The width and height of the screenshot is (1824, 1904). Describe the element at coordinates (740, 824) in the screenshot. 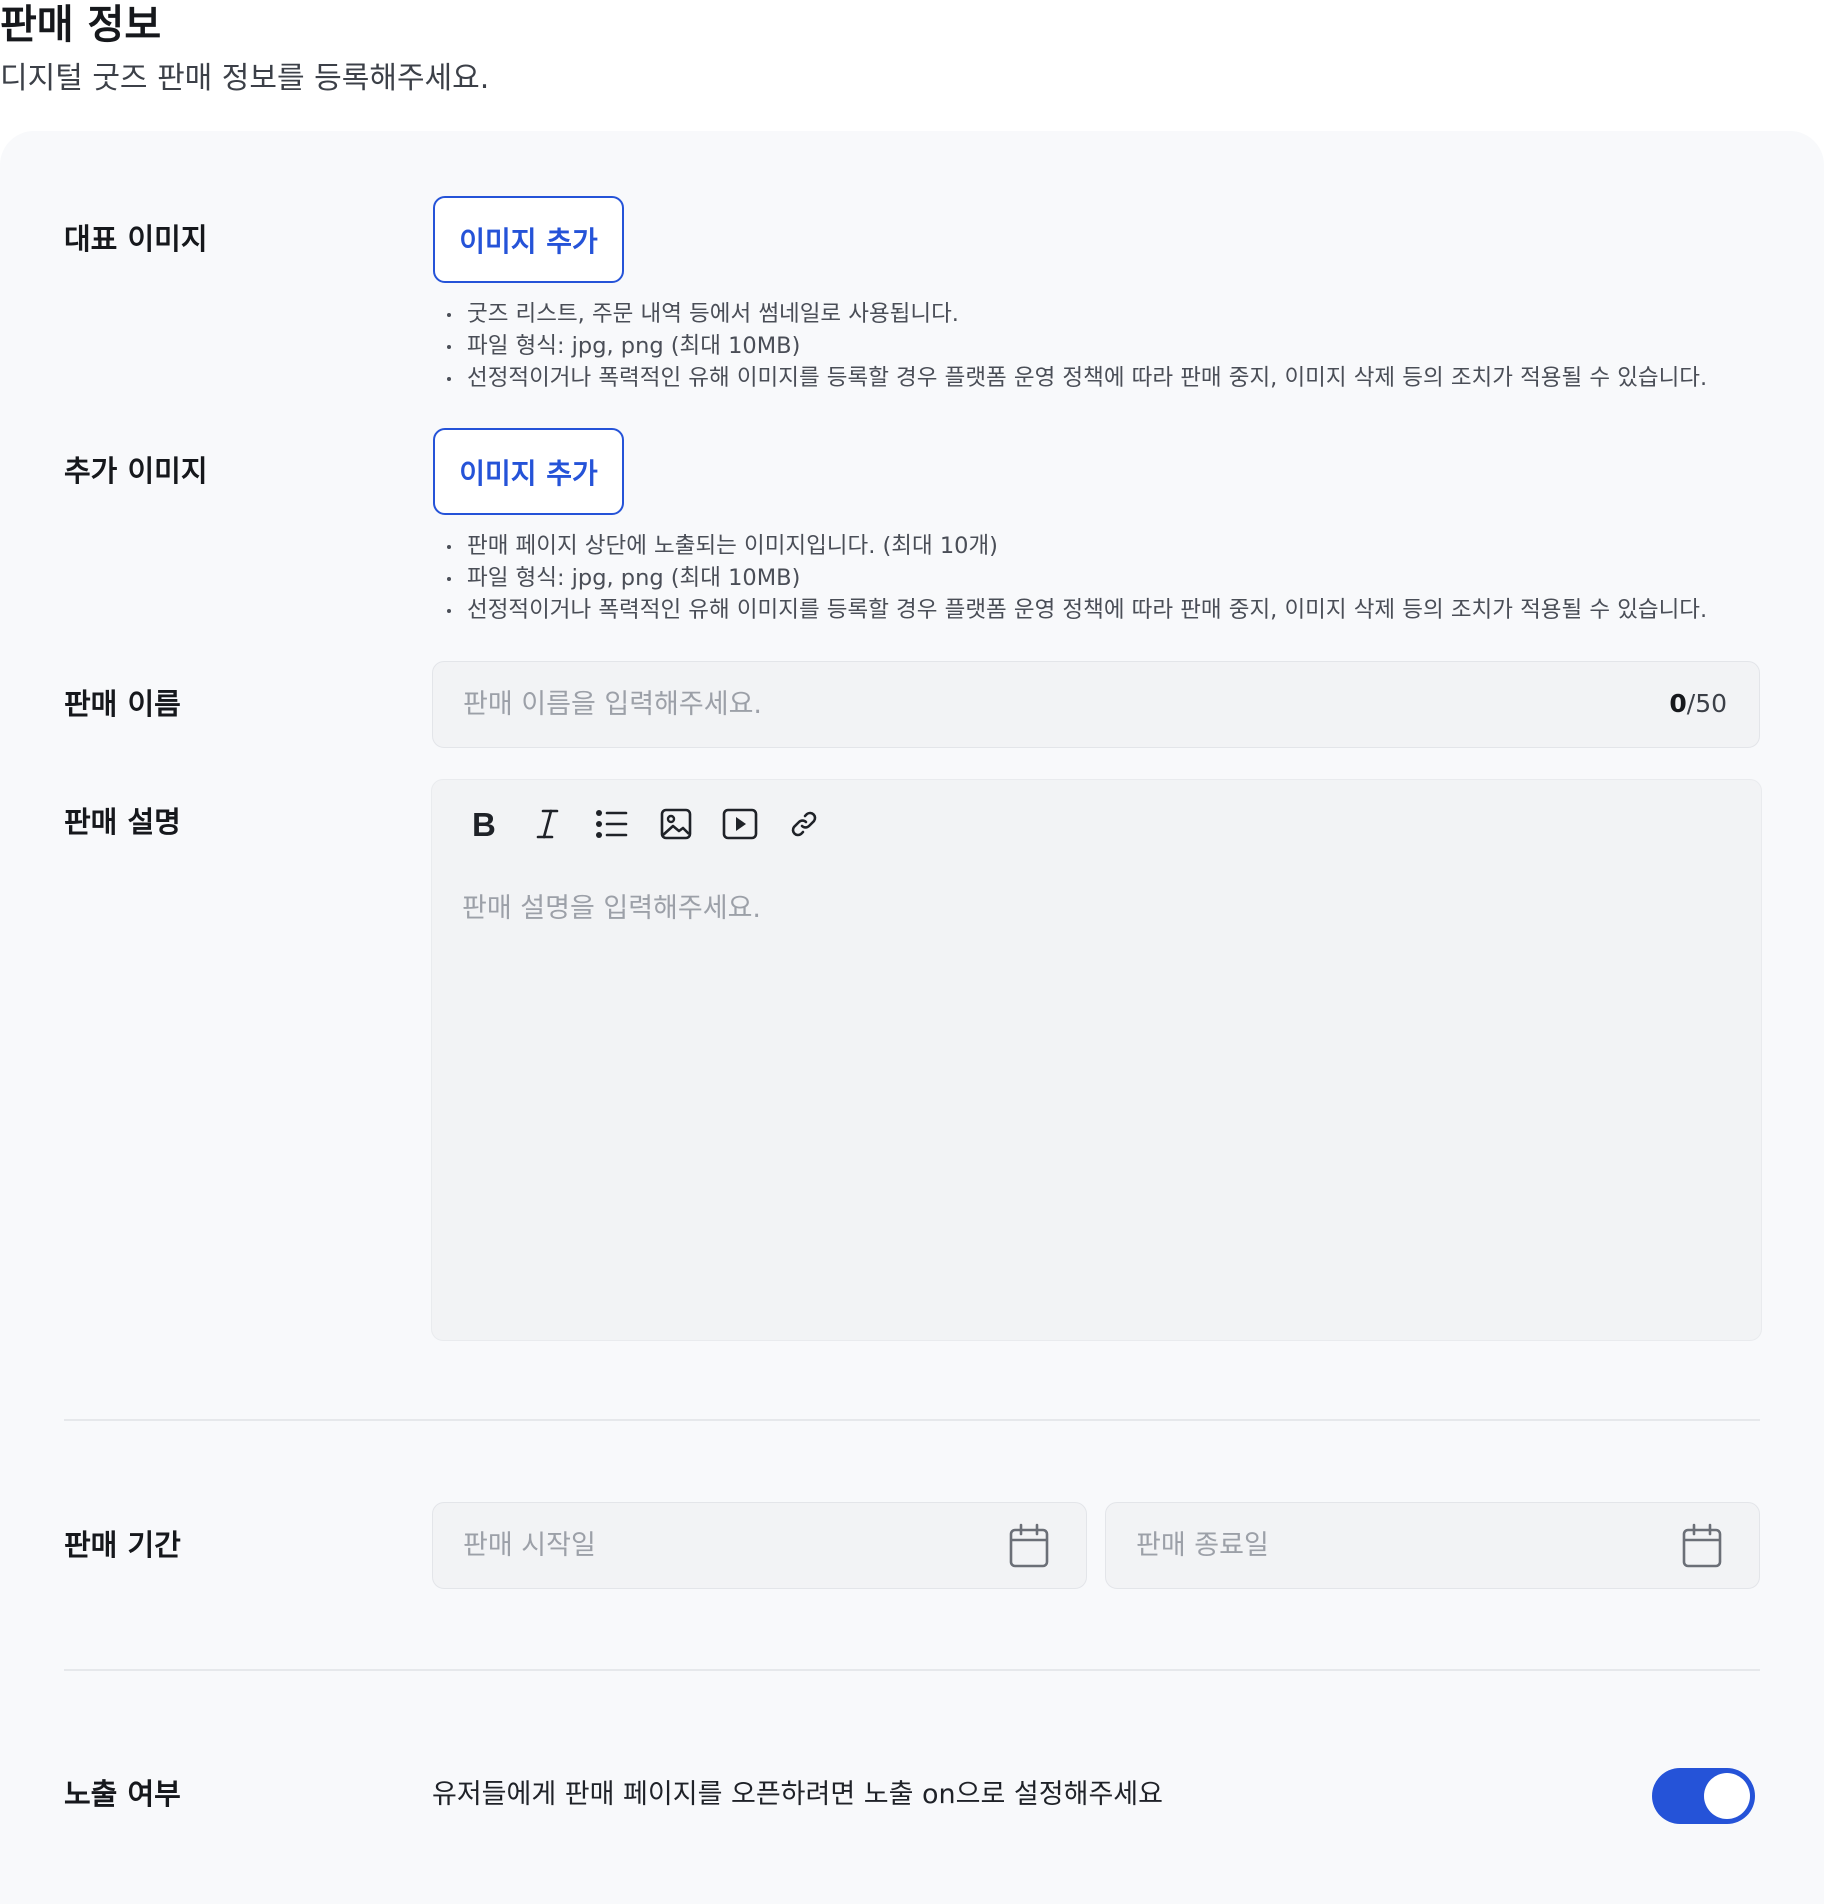

I see `video-icon` at that location.